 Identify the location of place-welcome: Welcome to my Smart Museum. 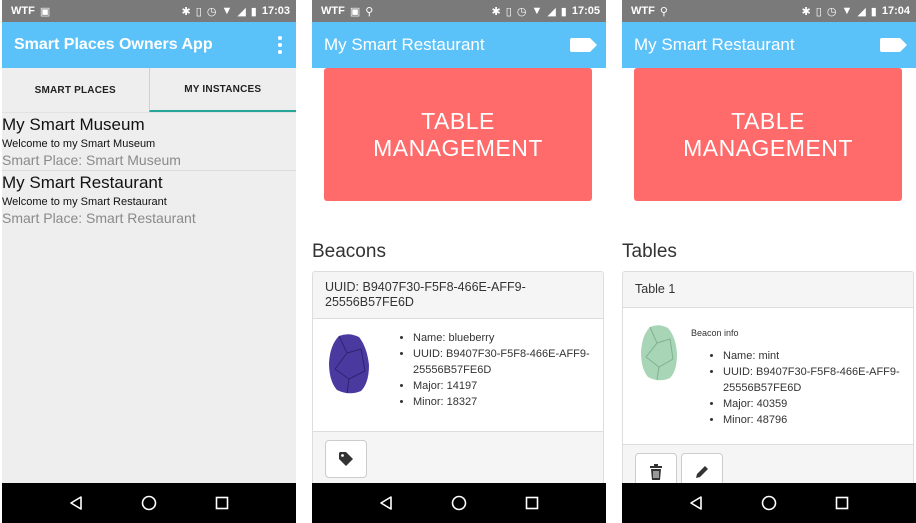
(79, 144).